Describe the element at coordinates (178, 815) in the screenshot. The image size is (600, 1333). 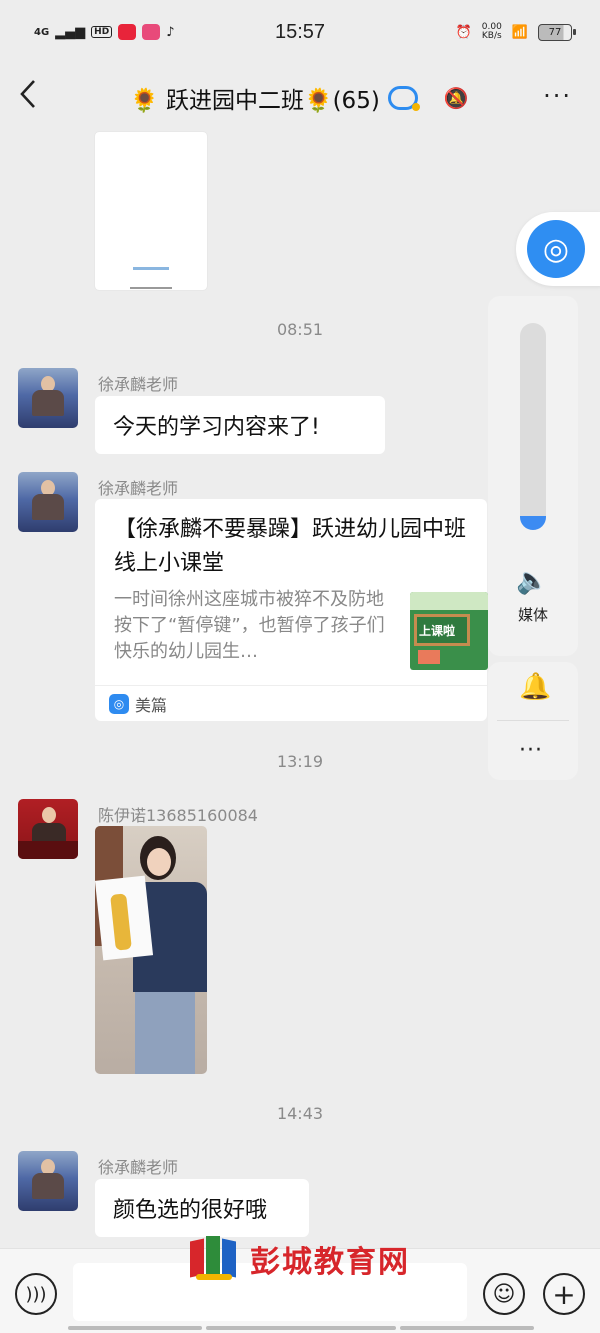
I see `sender-name: 陈伊诺13685160084` at that location.